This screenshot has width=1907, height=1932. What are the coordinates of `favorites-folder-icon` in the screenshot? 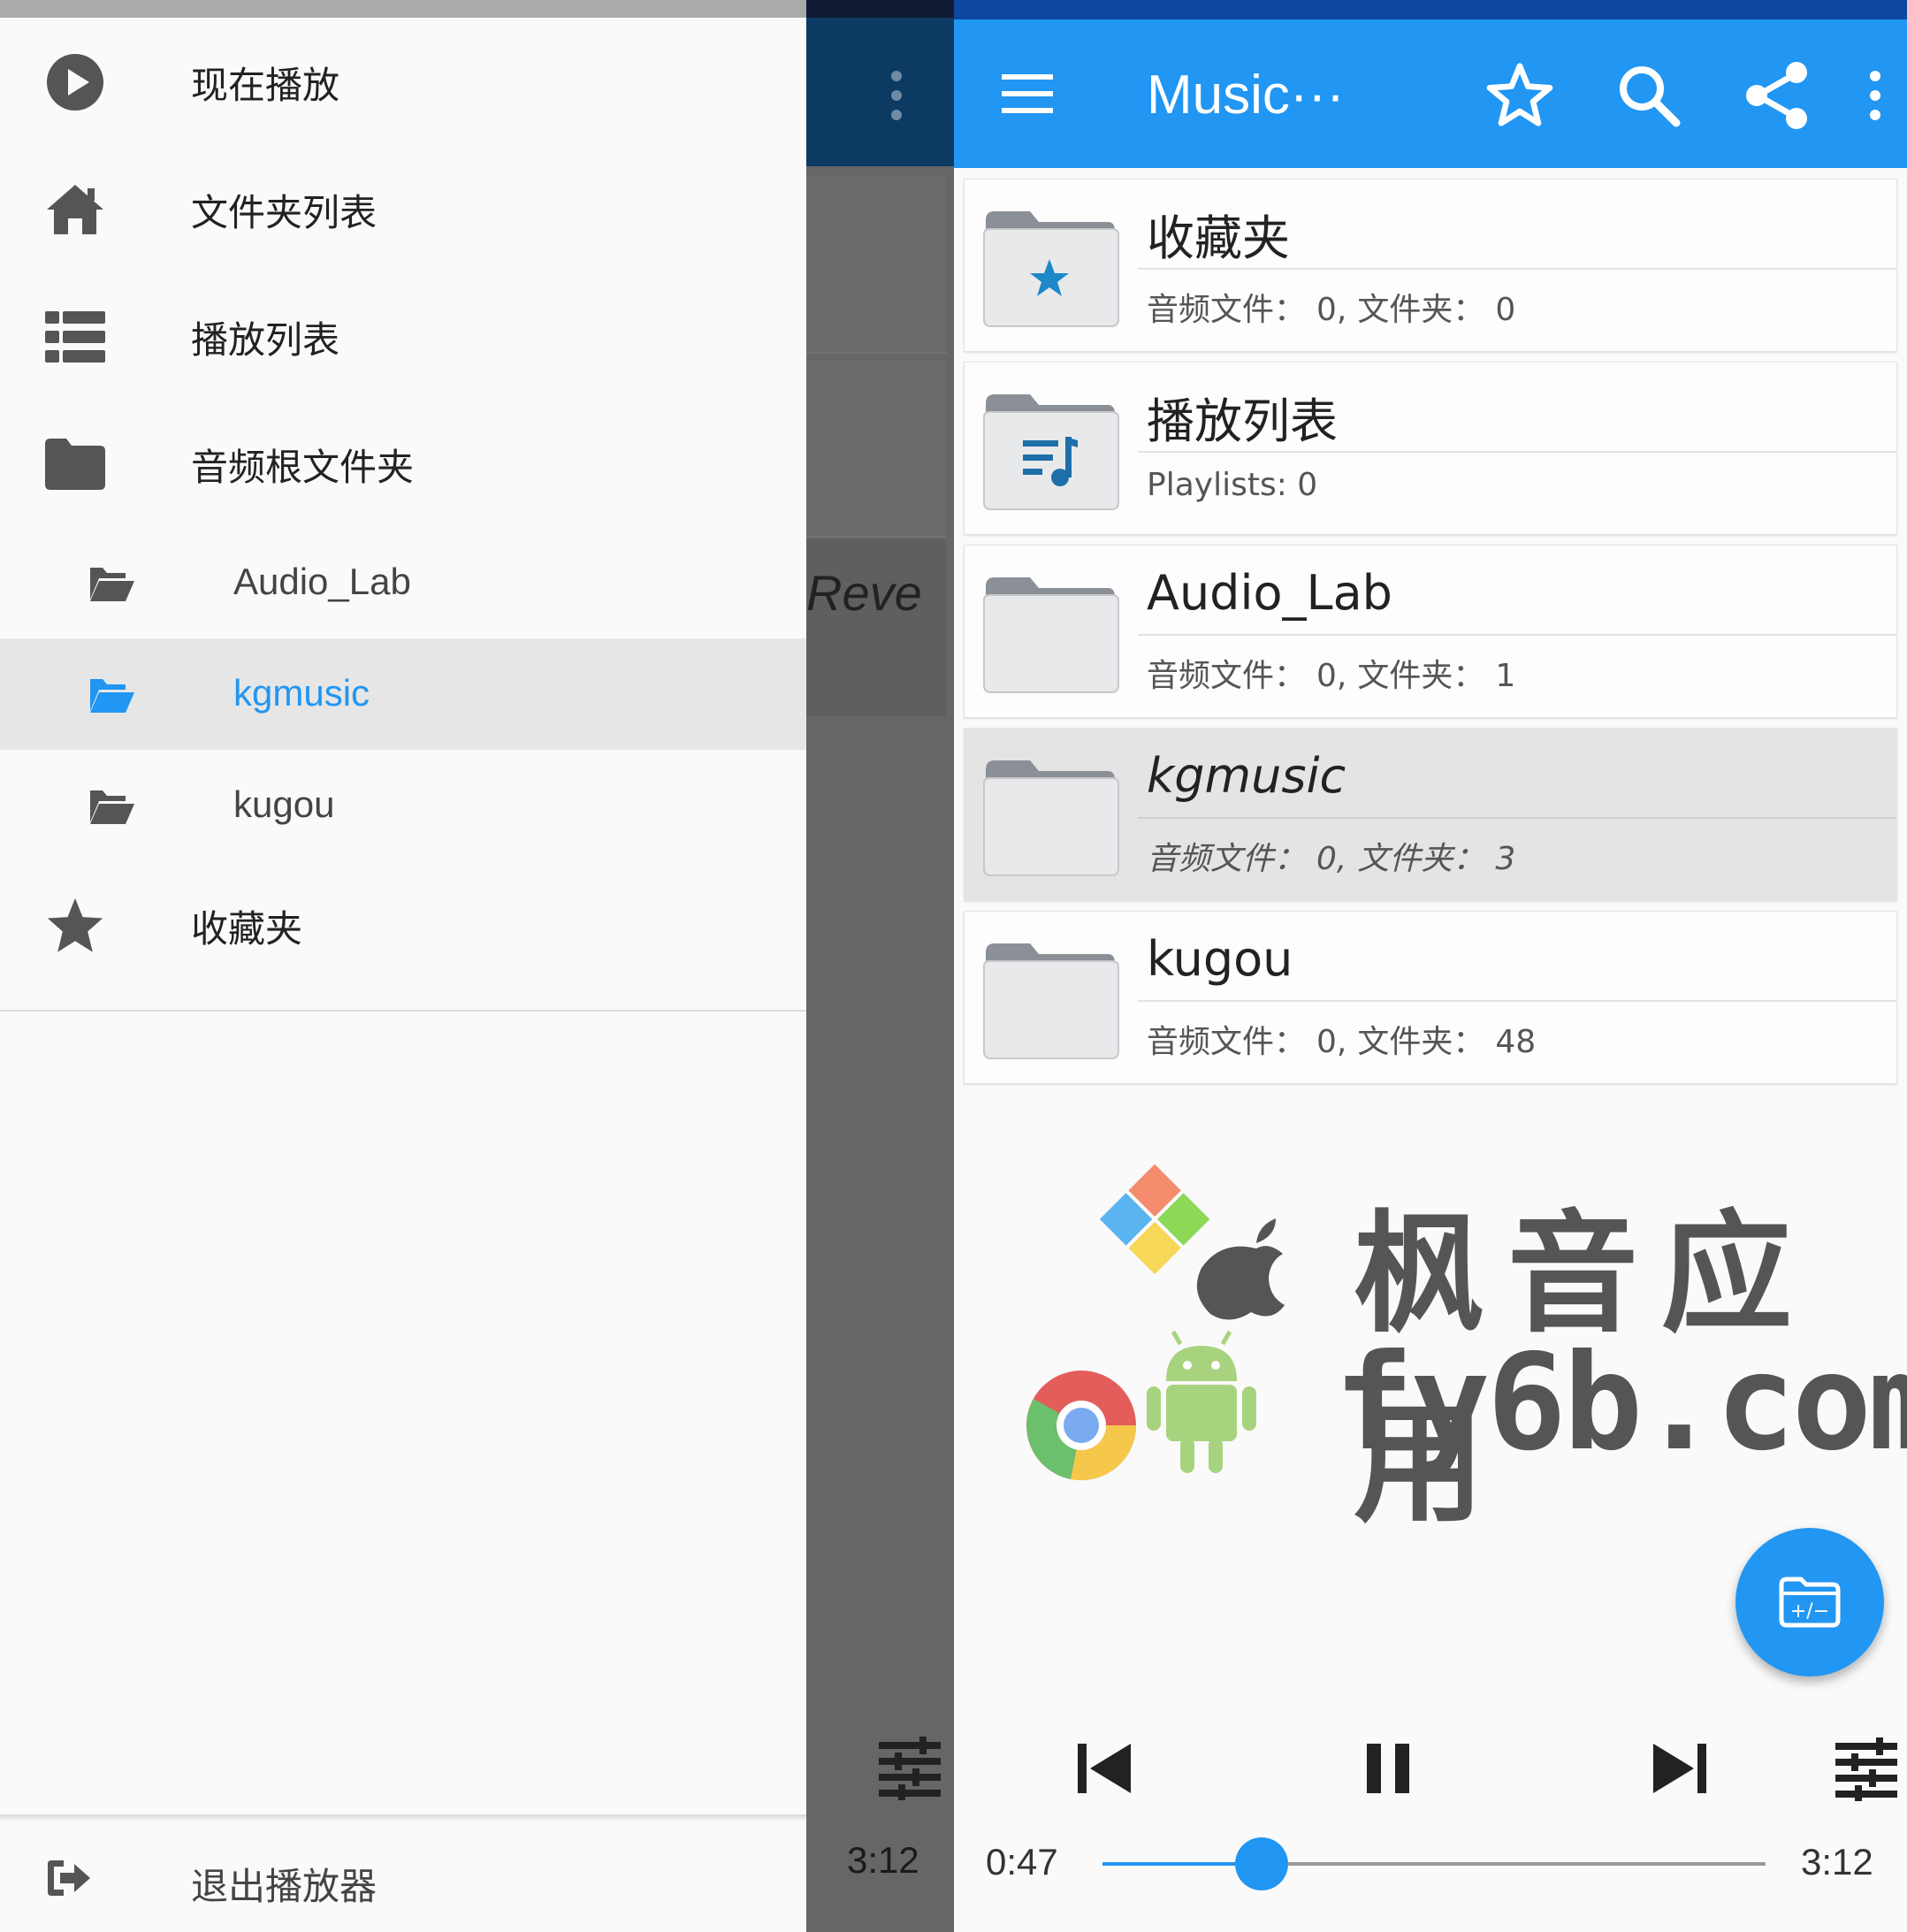 It's located at (1051, 269).